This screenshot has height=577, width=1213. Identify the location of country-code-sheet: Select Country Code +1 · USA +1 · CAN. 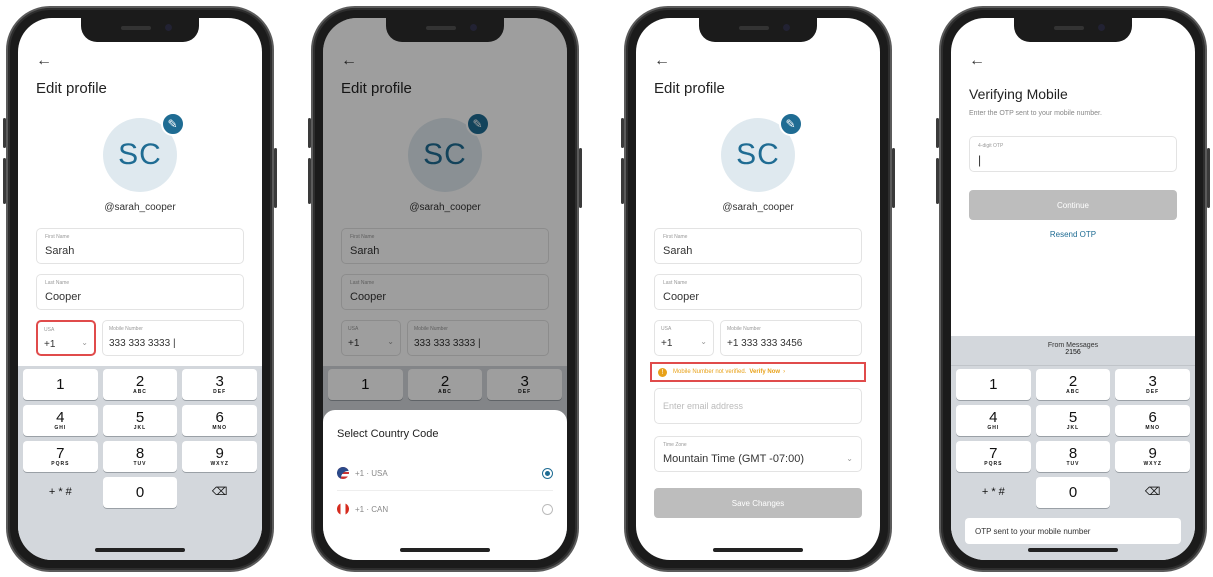
(445, 485).